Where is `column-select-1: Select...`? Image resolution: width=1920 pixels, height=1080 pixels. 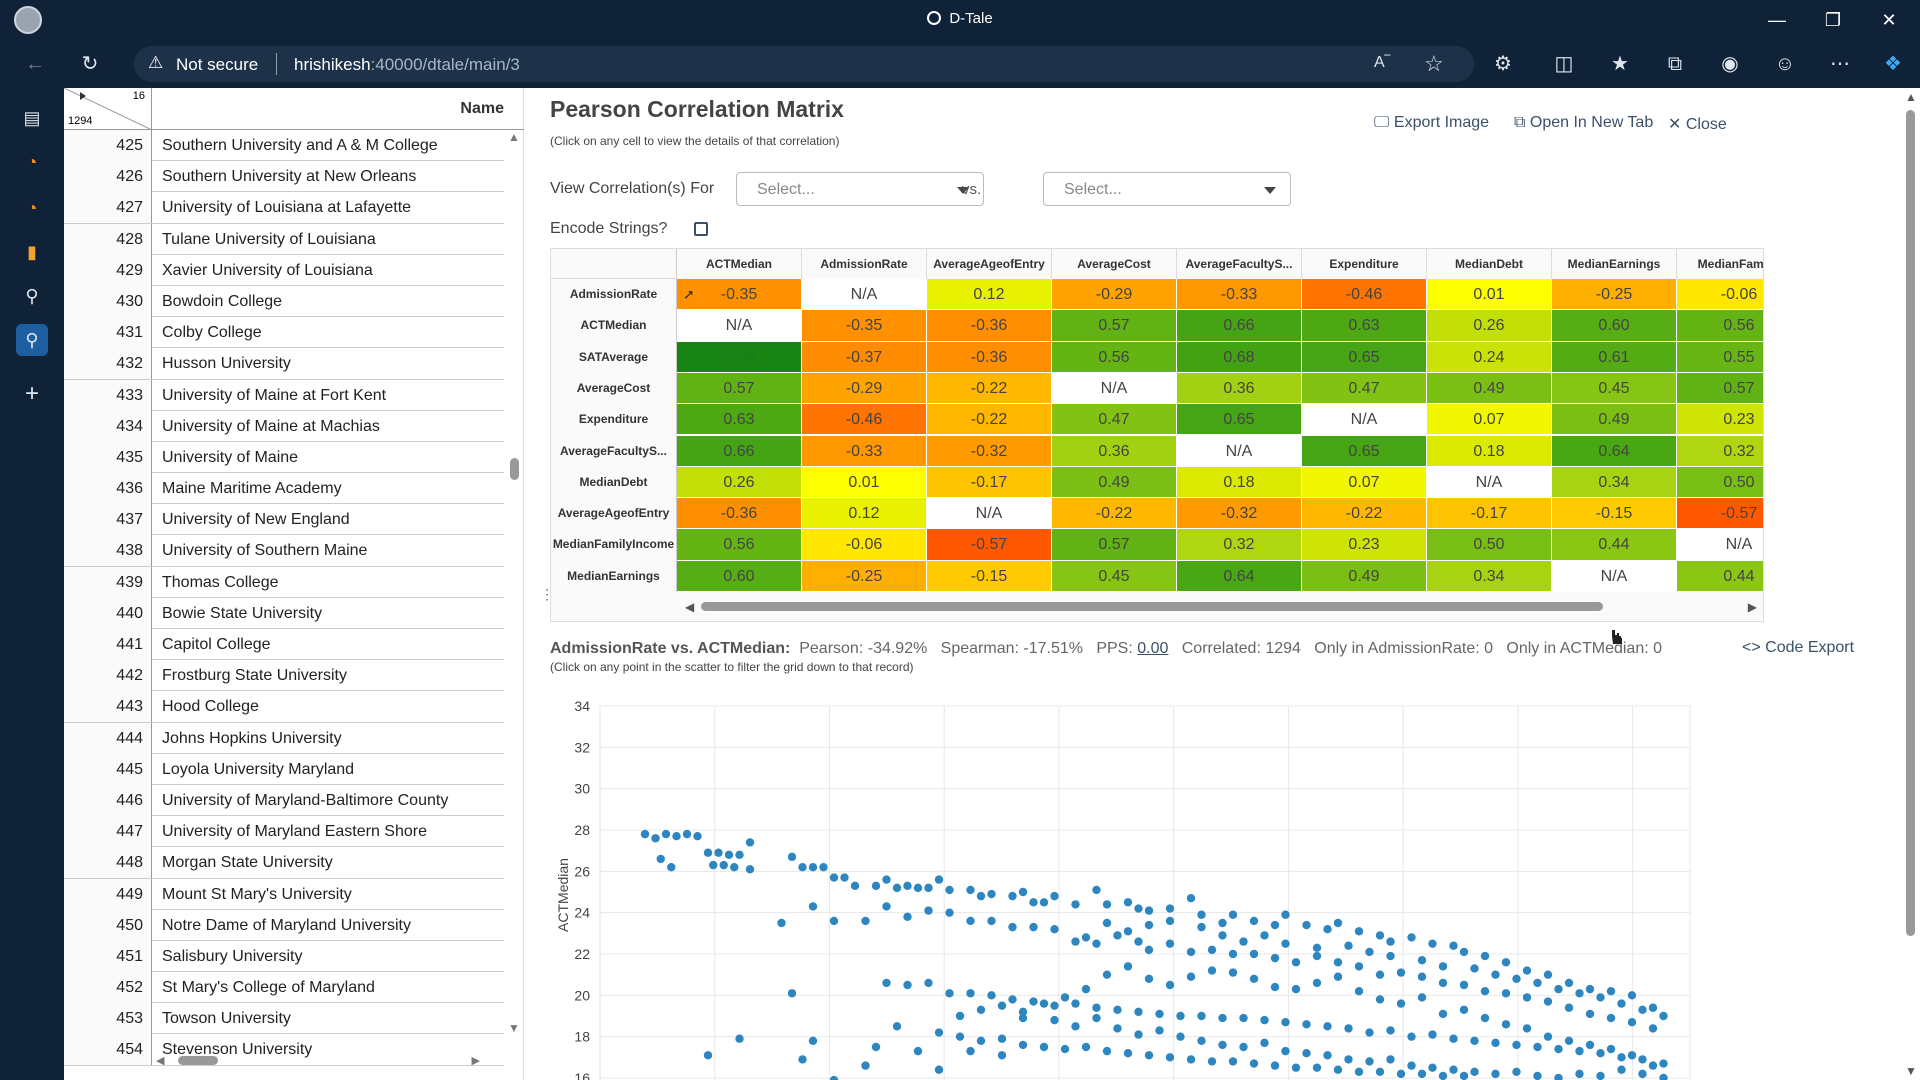 column-select-1: Select... is located at coordinates (860, 189).